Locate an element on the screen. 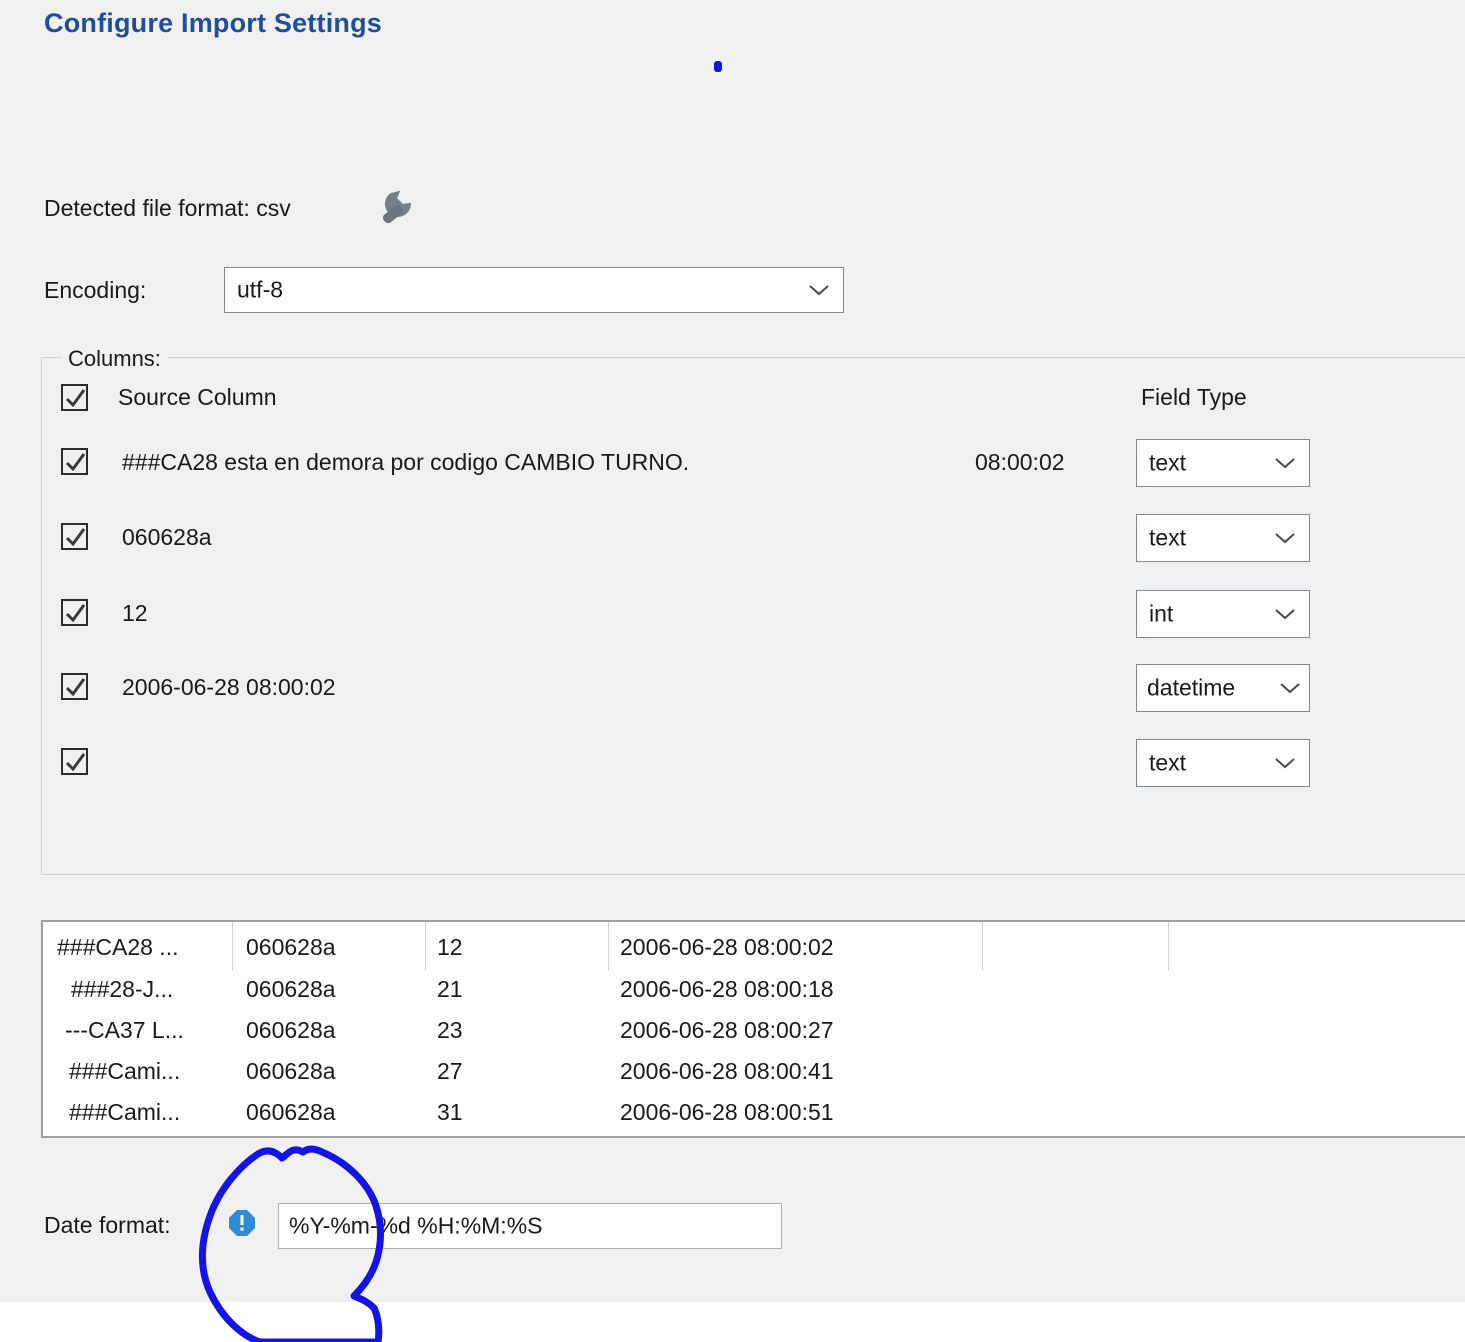 The image size is (1465, 1342). column-source-name: 2006-06-28 08:00:02 is located at coordinates (229, 687).